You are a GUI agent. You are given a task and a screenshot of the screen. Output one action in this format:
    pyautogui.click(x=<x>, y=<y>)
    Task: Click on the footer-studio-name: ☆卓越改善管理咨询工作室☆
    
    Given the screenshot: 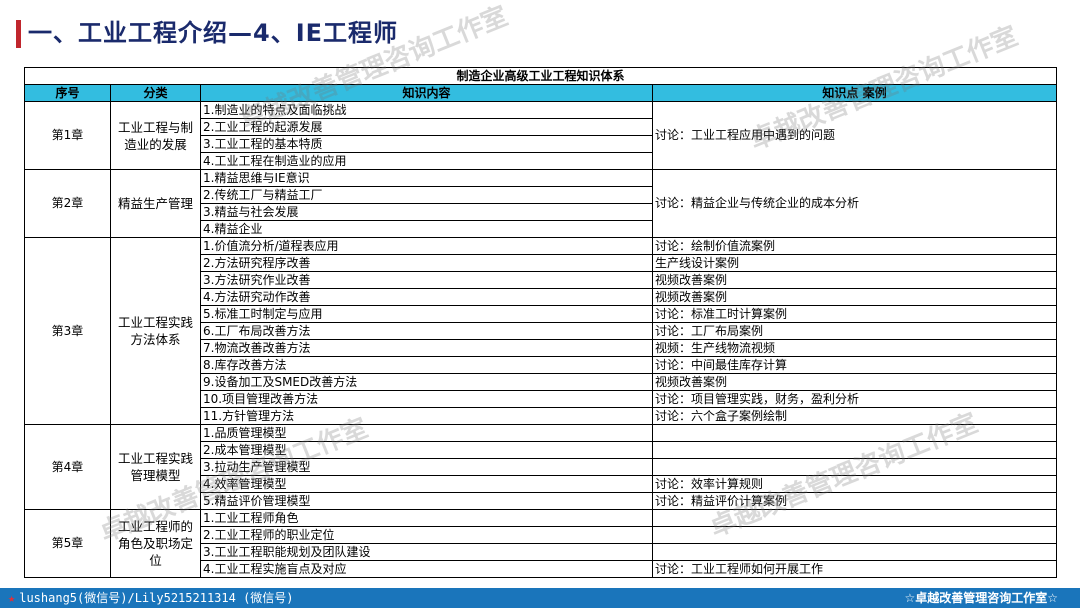 What is the action you would take?
    pyautogui.click(x=981, y=598)
    